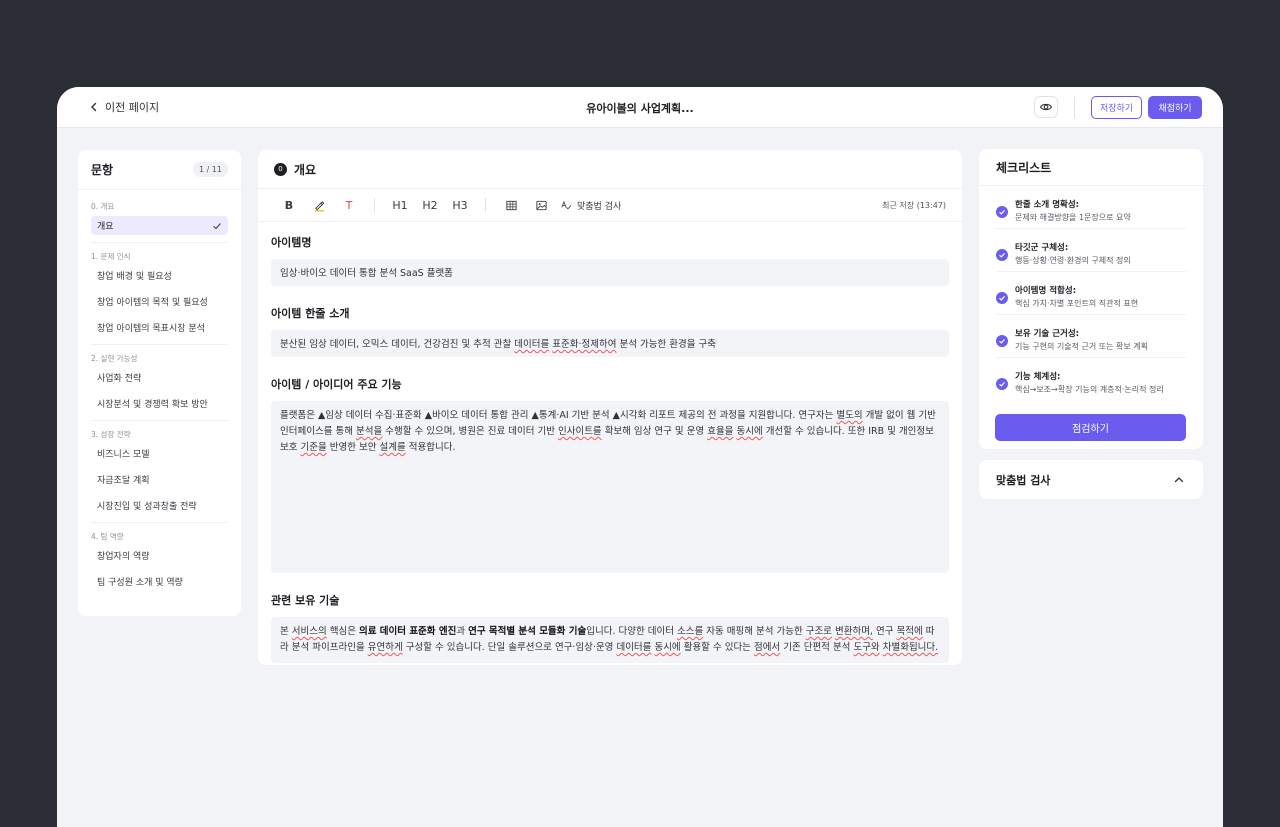  What do you see at coordinates (159, 170) in the screenshot?
I see `nav-header: 문항 1 / 11` at bounding box center [159, 170].